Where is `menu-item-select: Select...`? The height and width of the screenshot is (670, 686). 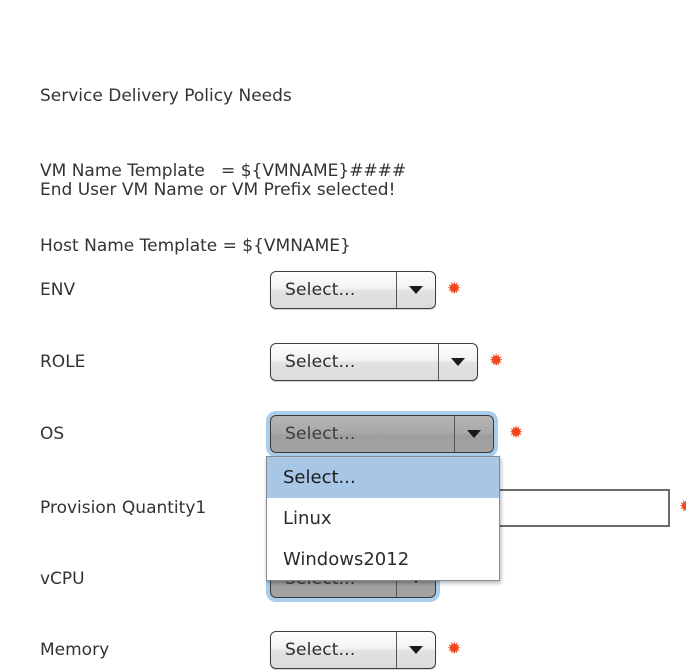 menu-item-select: Select... is located at coordinates (383, 477).